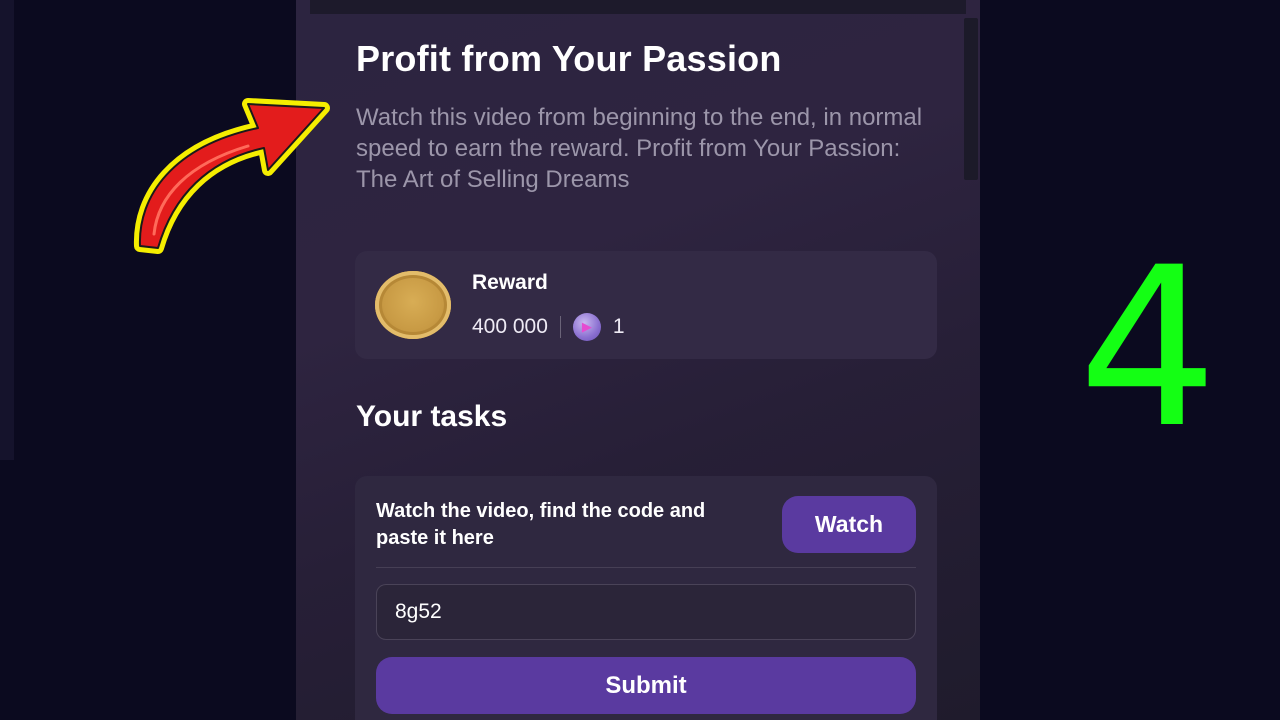  I want to click on play-icon: ▶, so click(586, 327).